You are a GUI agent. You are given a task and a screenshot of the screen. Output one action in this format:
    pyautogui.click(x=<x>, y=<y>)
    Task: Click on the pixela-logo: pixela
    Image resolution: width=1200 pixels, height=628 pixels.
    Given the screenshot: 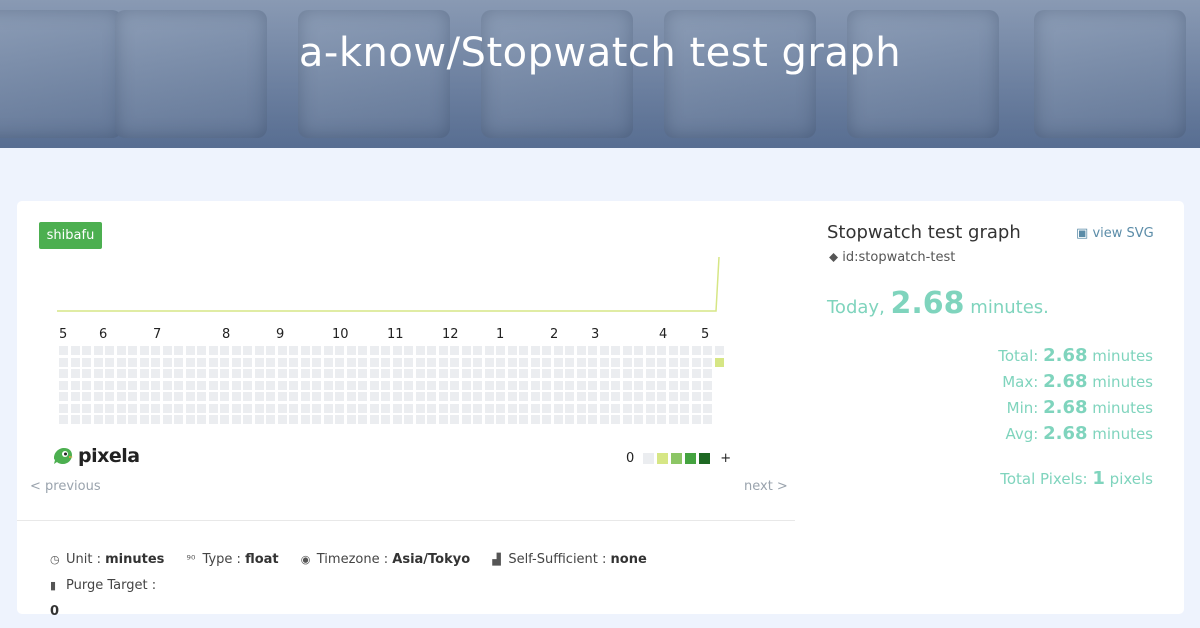 What is the action you would take?
    pyautogui.click(x=95, y=456)
    